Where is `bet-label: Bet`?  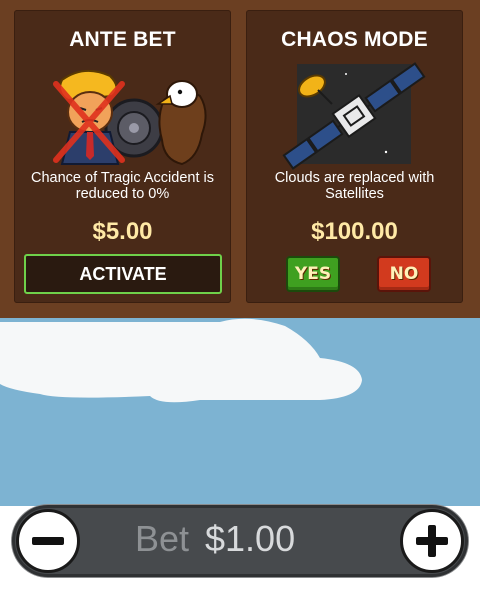 bet-label: Bet is located at coordinates (162, 538).